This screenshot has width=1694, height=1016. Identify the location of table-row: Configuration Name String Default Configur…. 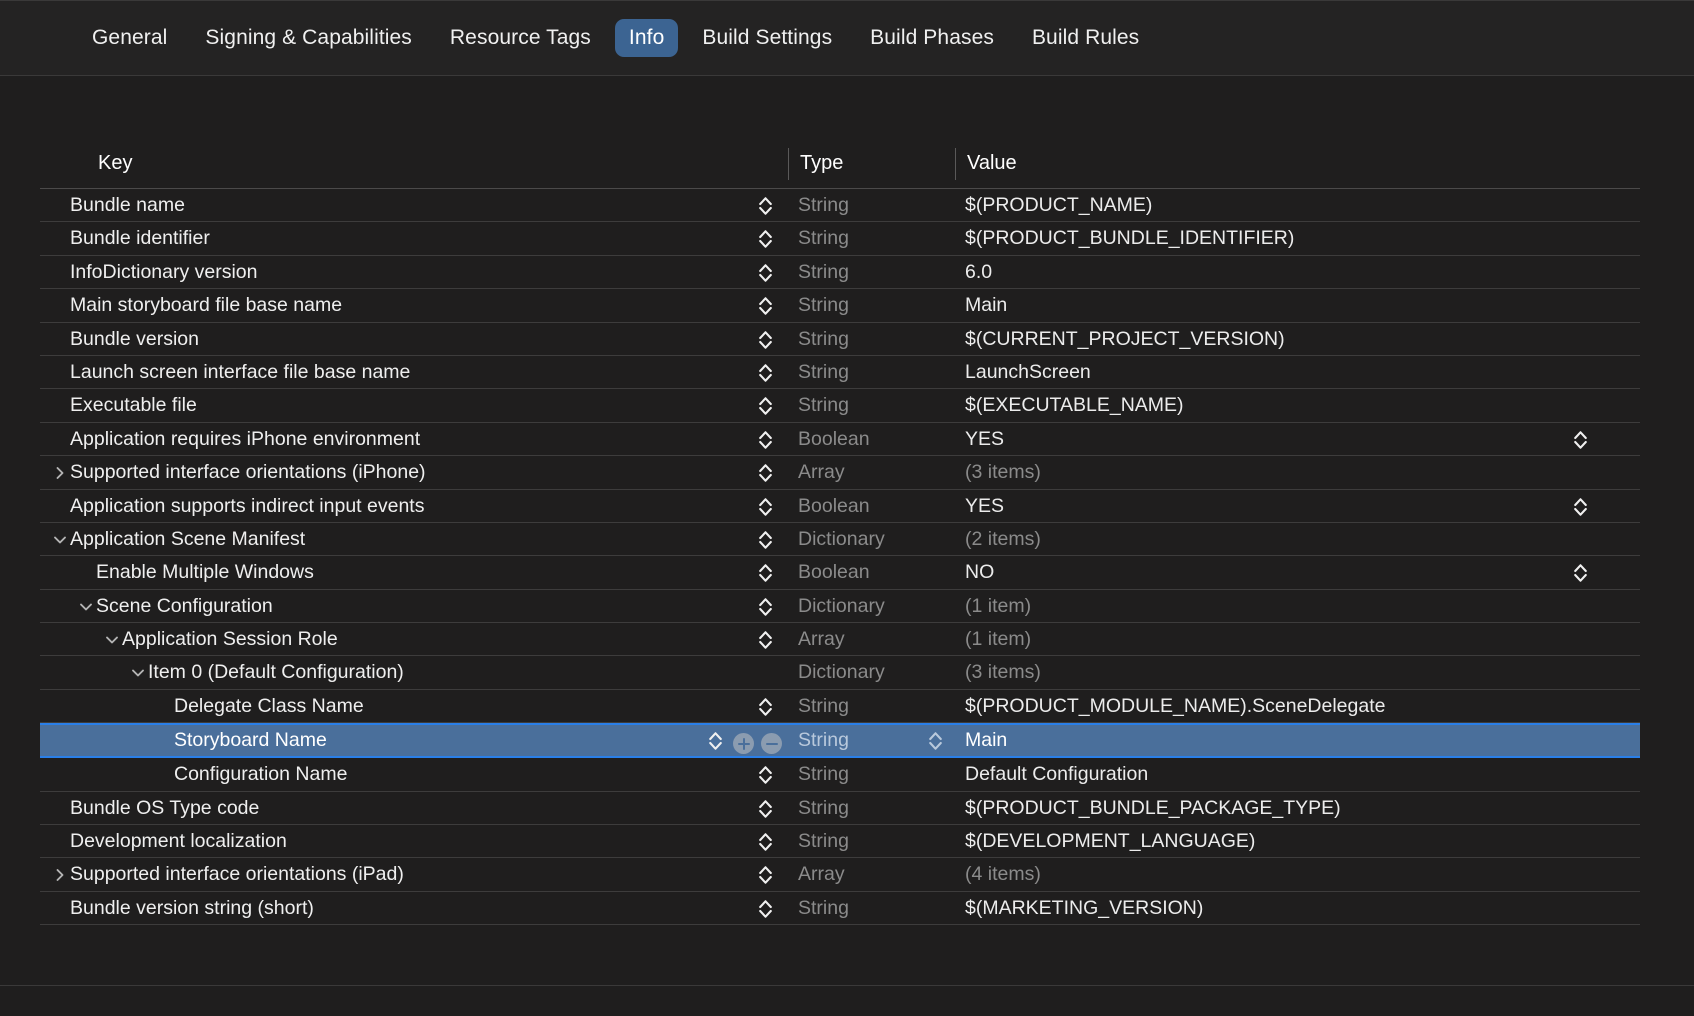
(840, 775).